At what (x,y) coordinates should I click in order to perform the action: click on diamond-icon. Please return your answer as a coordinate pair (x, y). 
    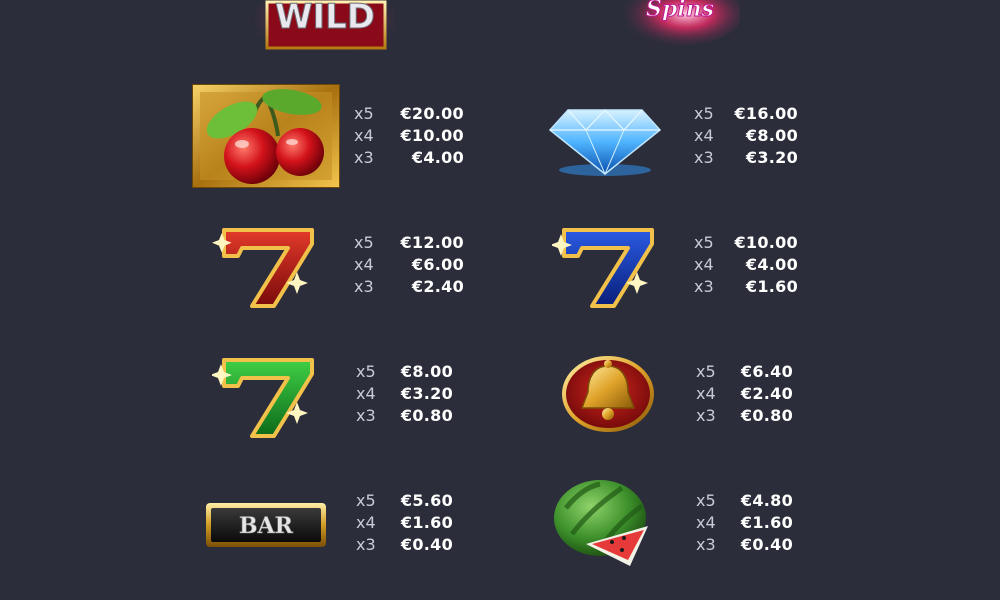
    Looking at the image, I should click on (605, 138).